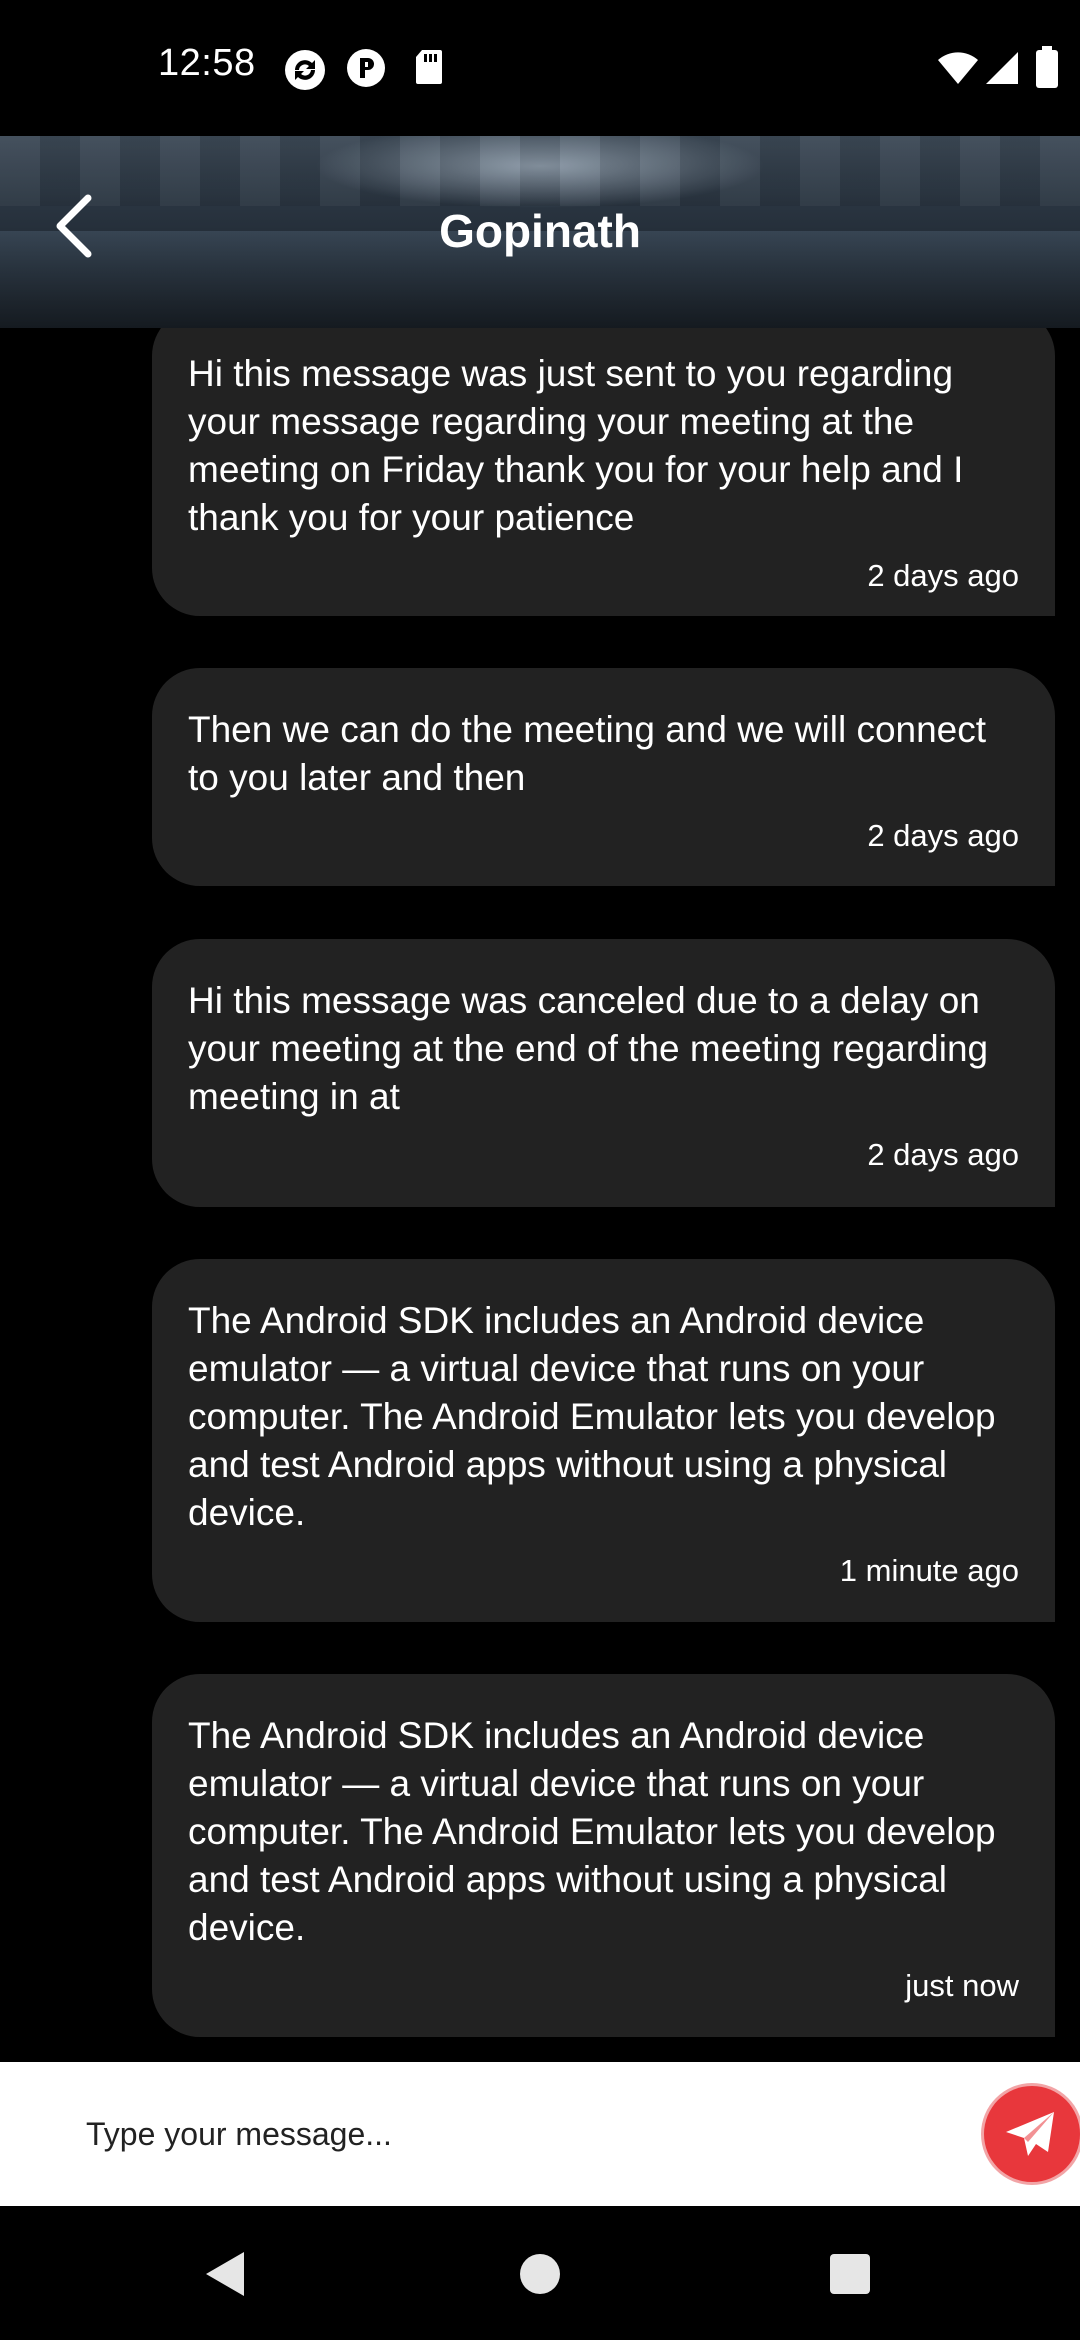  I want to click on message-timestamp: just now, so click(962, 1985).